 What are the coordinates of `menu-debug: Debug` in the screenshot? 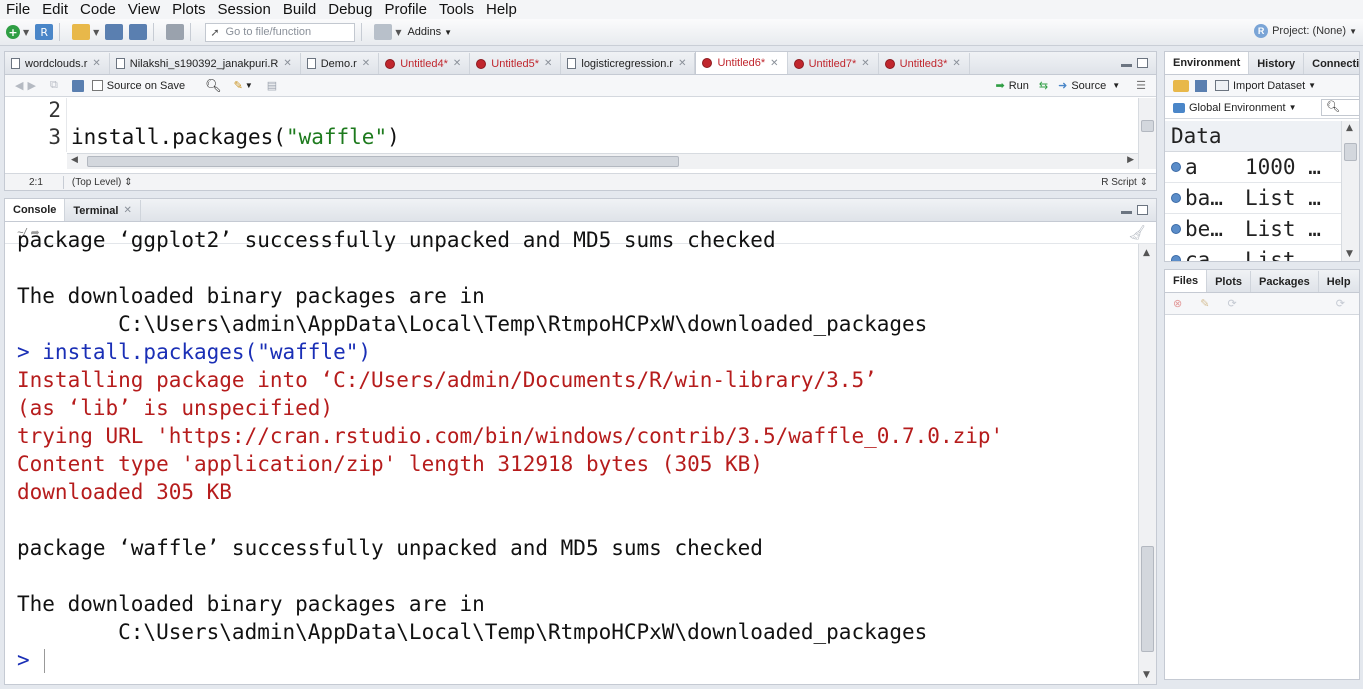 It's located at (350, 10).